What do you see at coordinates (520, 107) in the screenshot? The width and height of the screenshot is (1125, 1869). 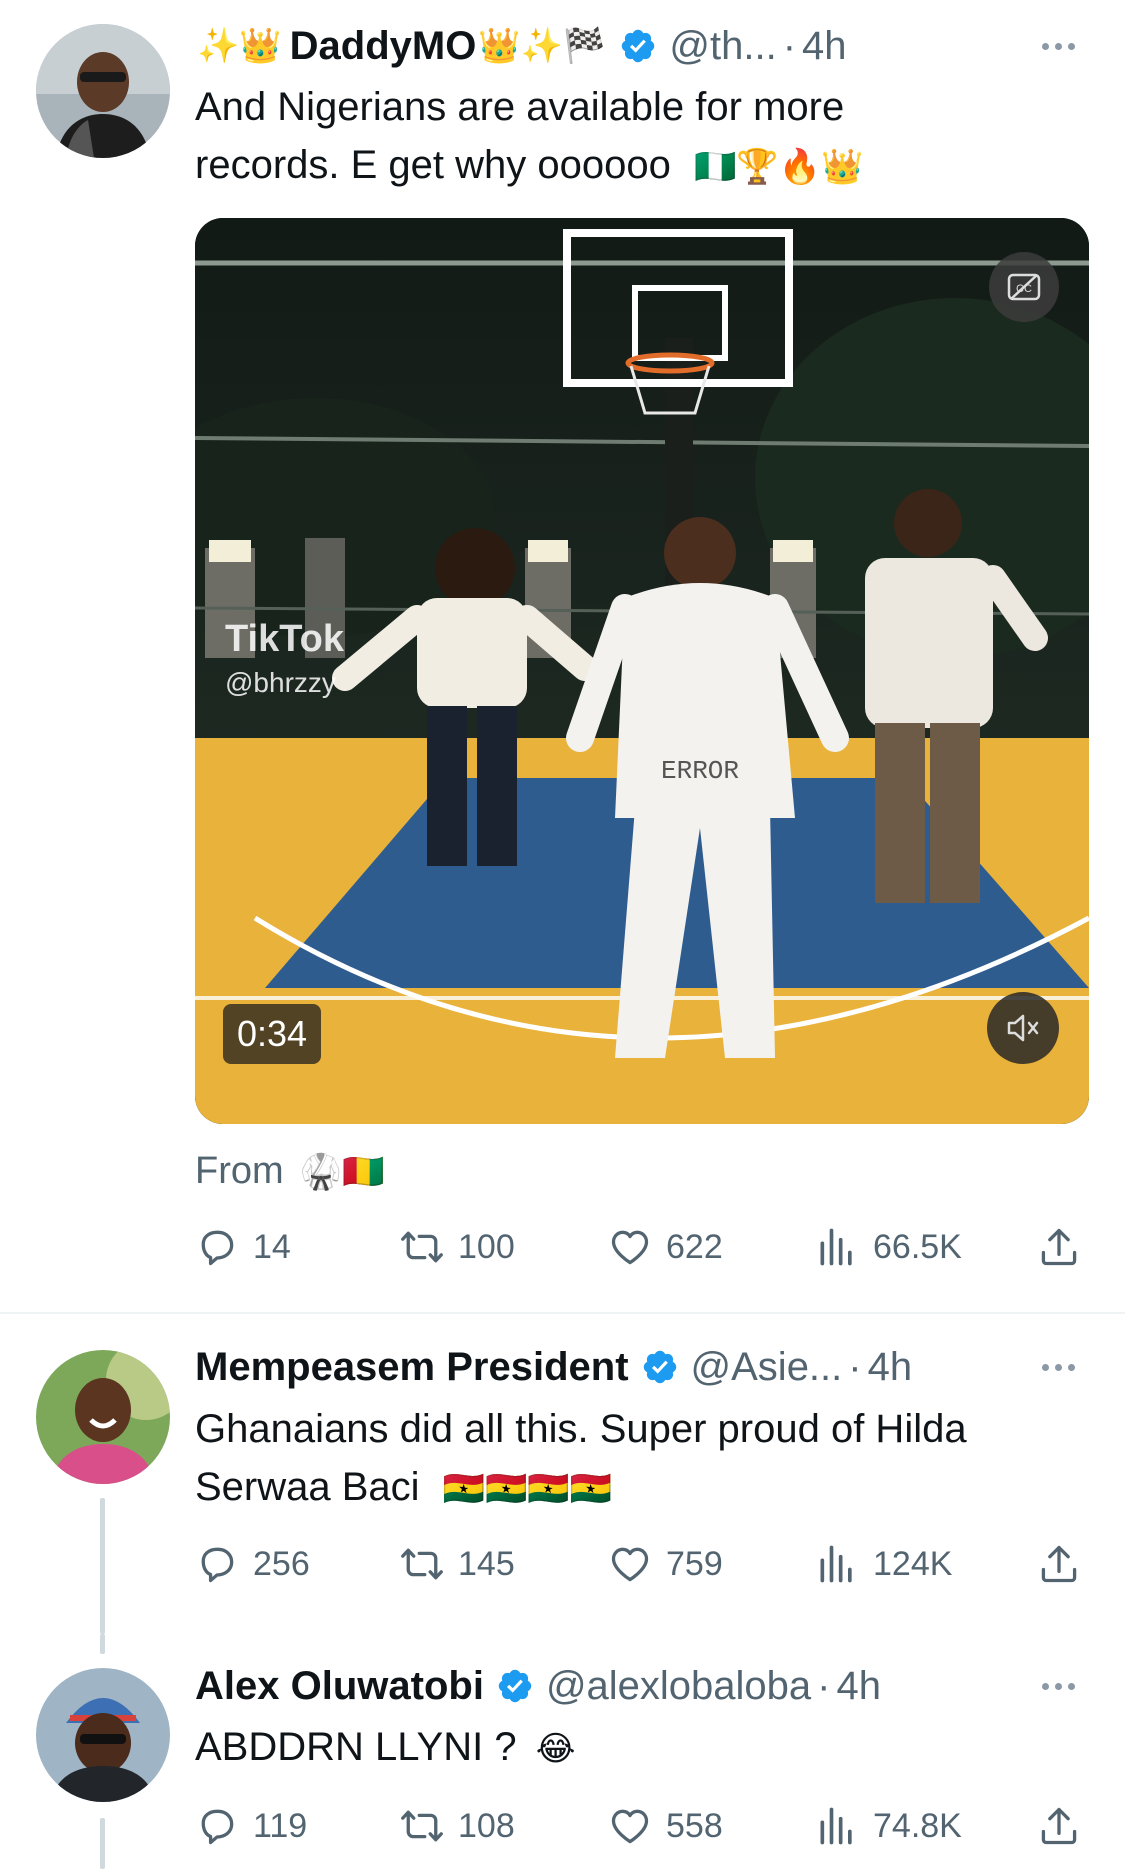 I see `tweet-text-line: And Nigerians are available for more` at bounding box center [520, 107].